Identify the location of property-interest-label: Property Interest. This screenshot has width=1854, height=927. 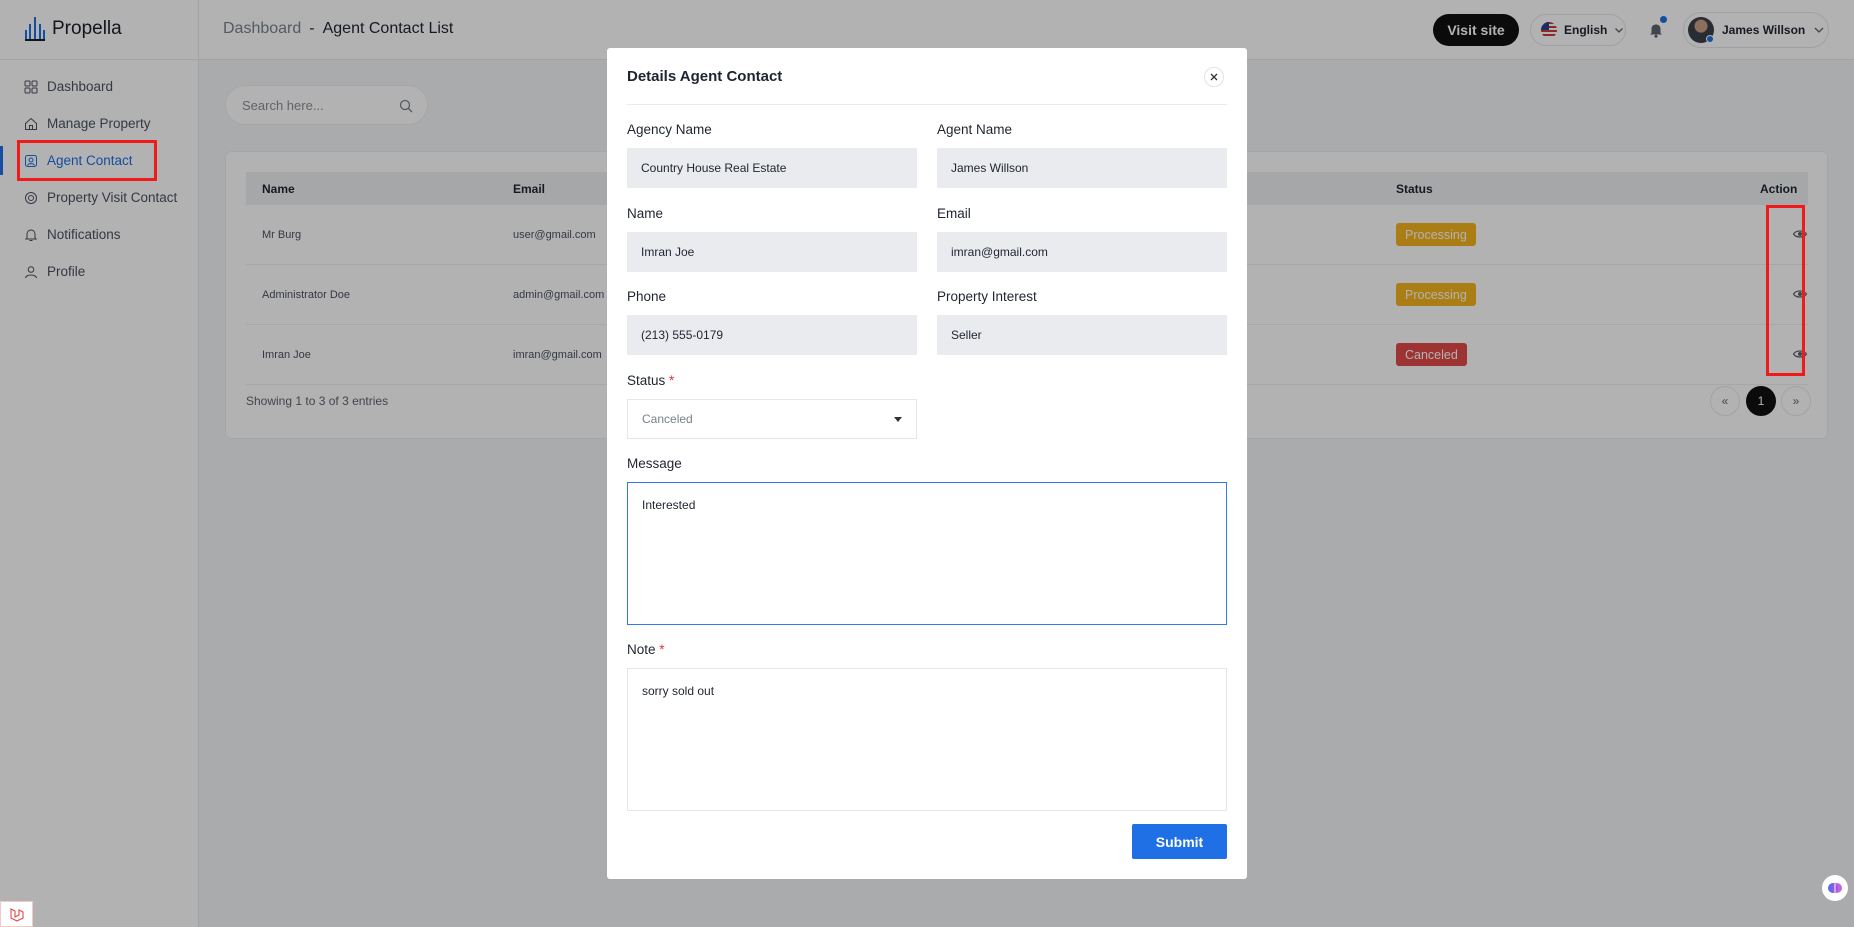
(987, 296).